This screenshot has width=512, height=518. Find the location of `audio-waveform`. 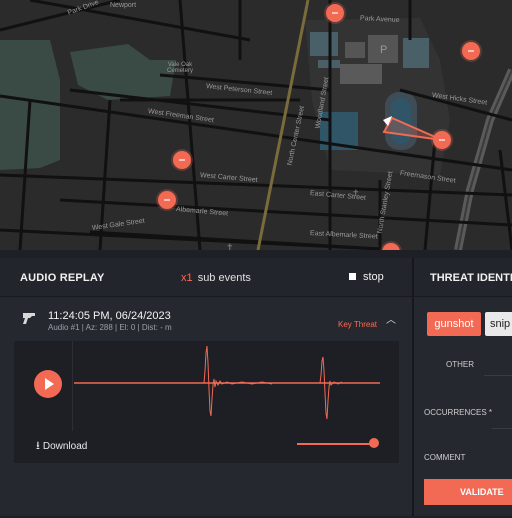

audio-waveform is located at coordinates (232, 386).